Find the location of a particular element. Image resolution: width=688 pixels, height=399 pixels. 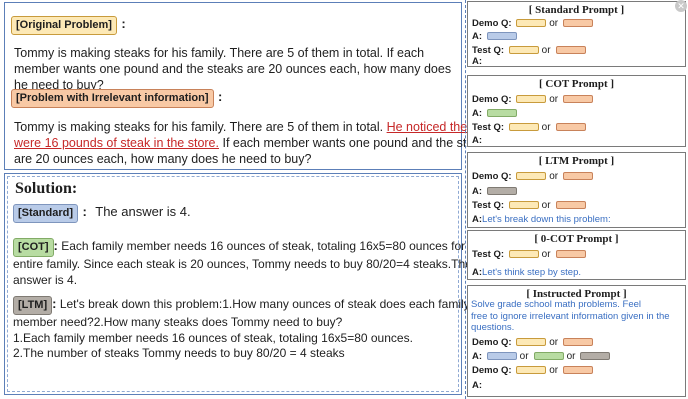

original-problem-header: [Original Problem] : is located at coordinates (68, 25).